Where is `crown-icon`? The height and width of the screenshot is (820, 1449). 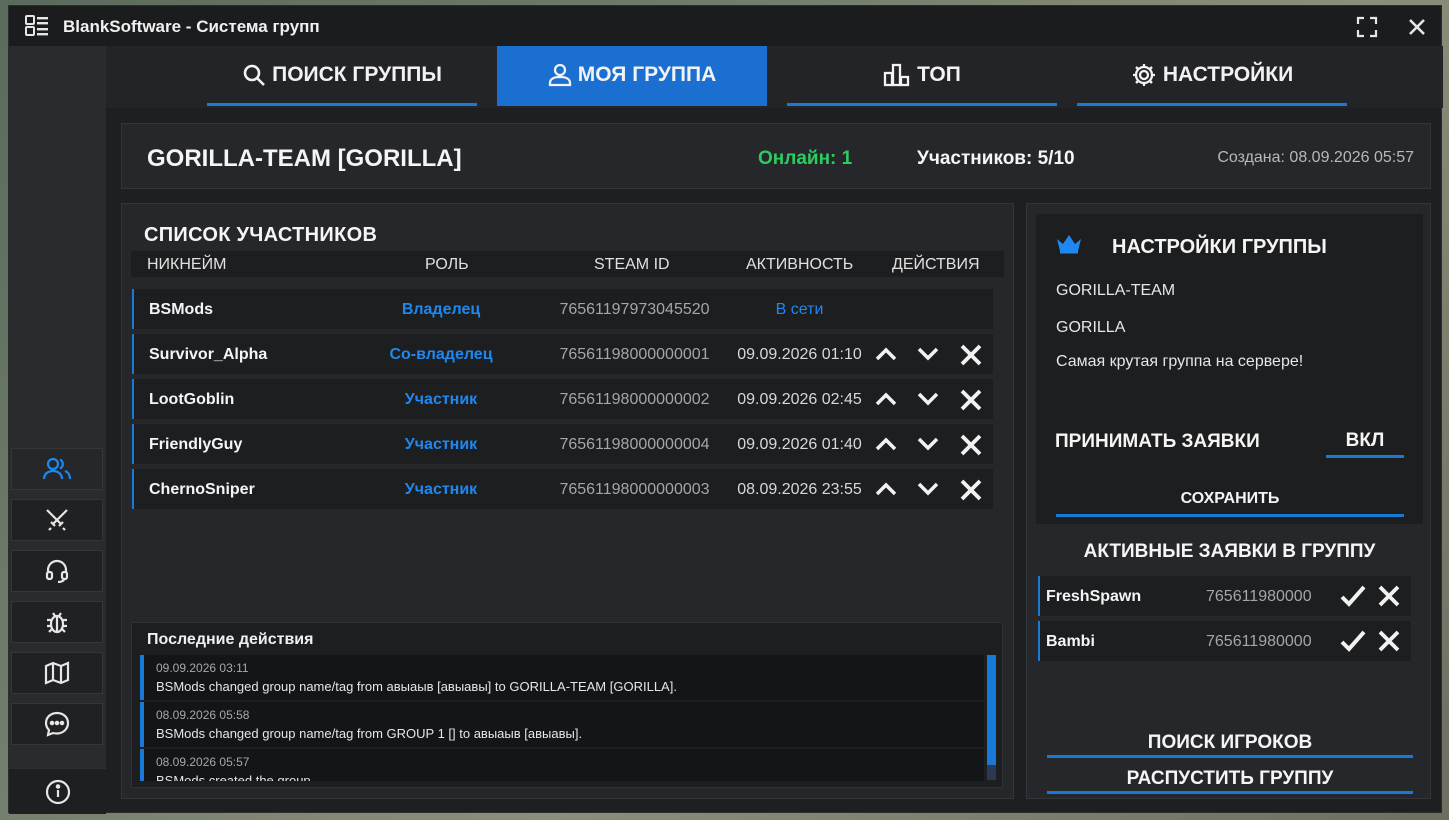 crown-icon is located at coordinates (1069, 246).